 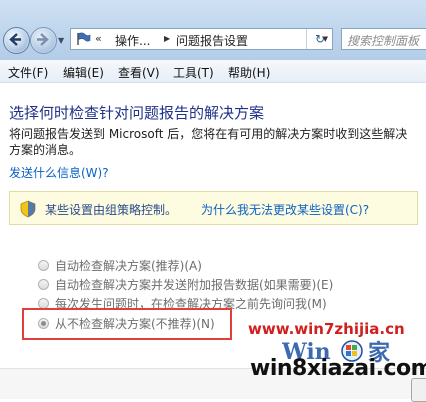 What do you see at coordinates (128, 266) in the screenshot?
I see `option-label: 自动检查解决方案(推荐)(A)` at bounding box center [128, 266].